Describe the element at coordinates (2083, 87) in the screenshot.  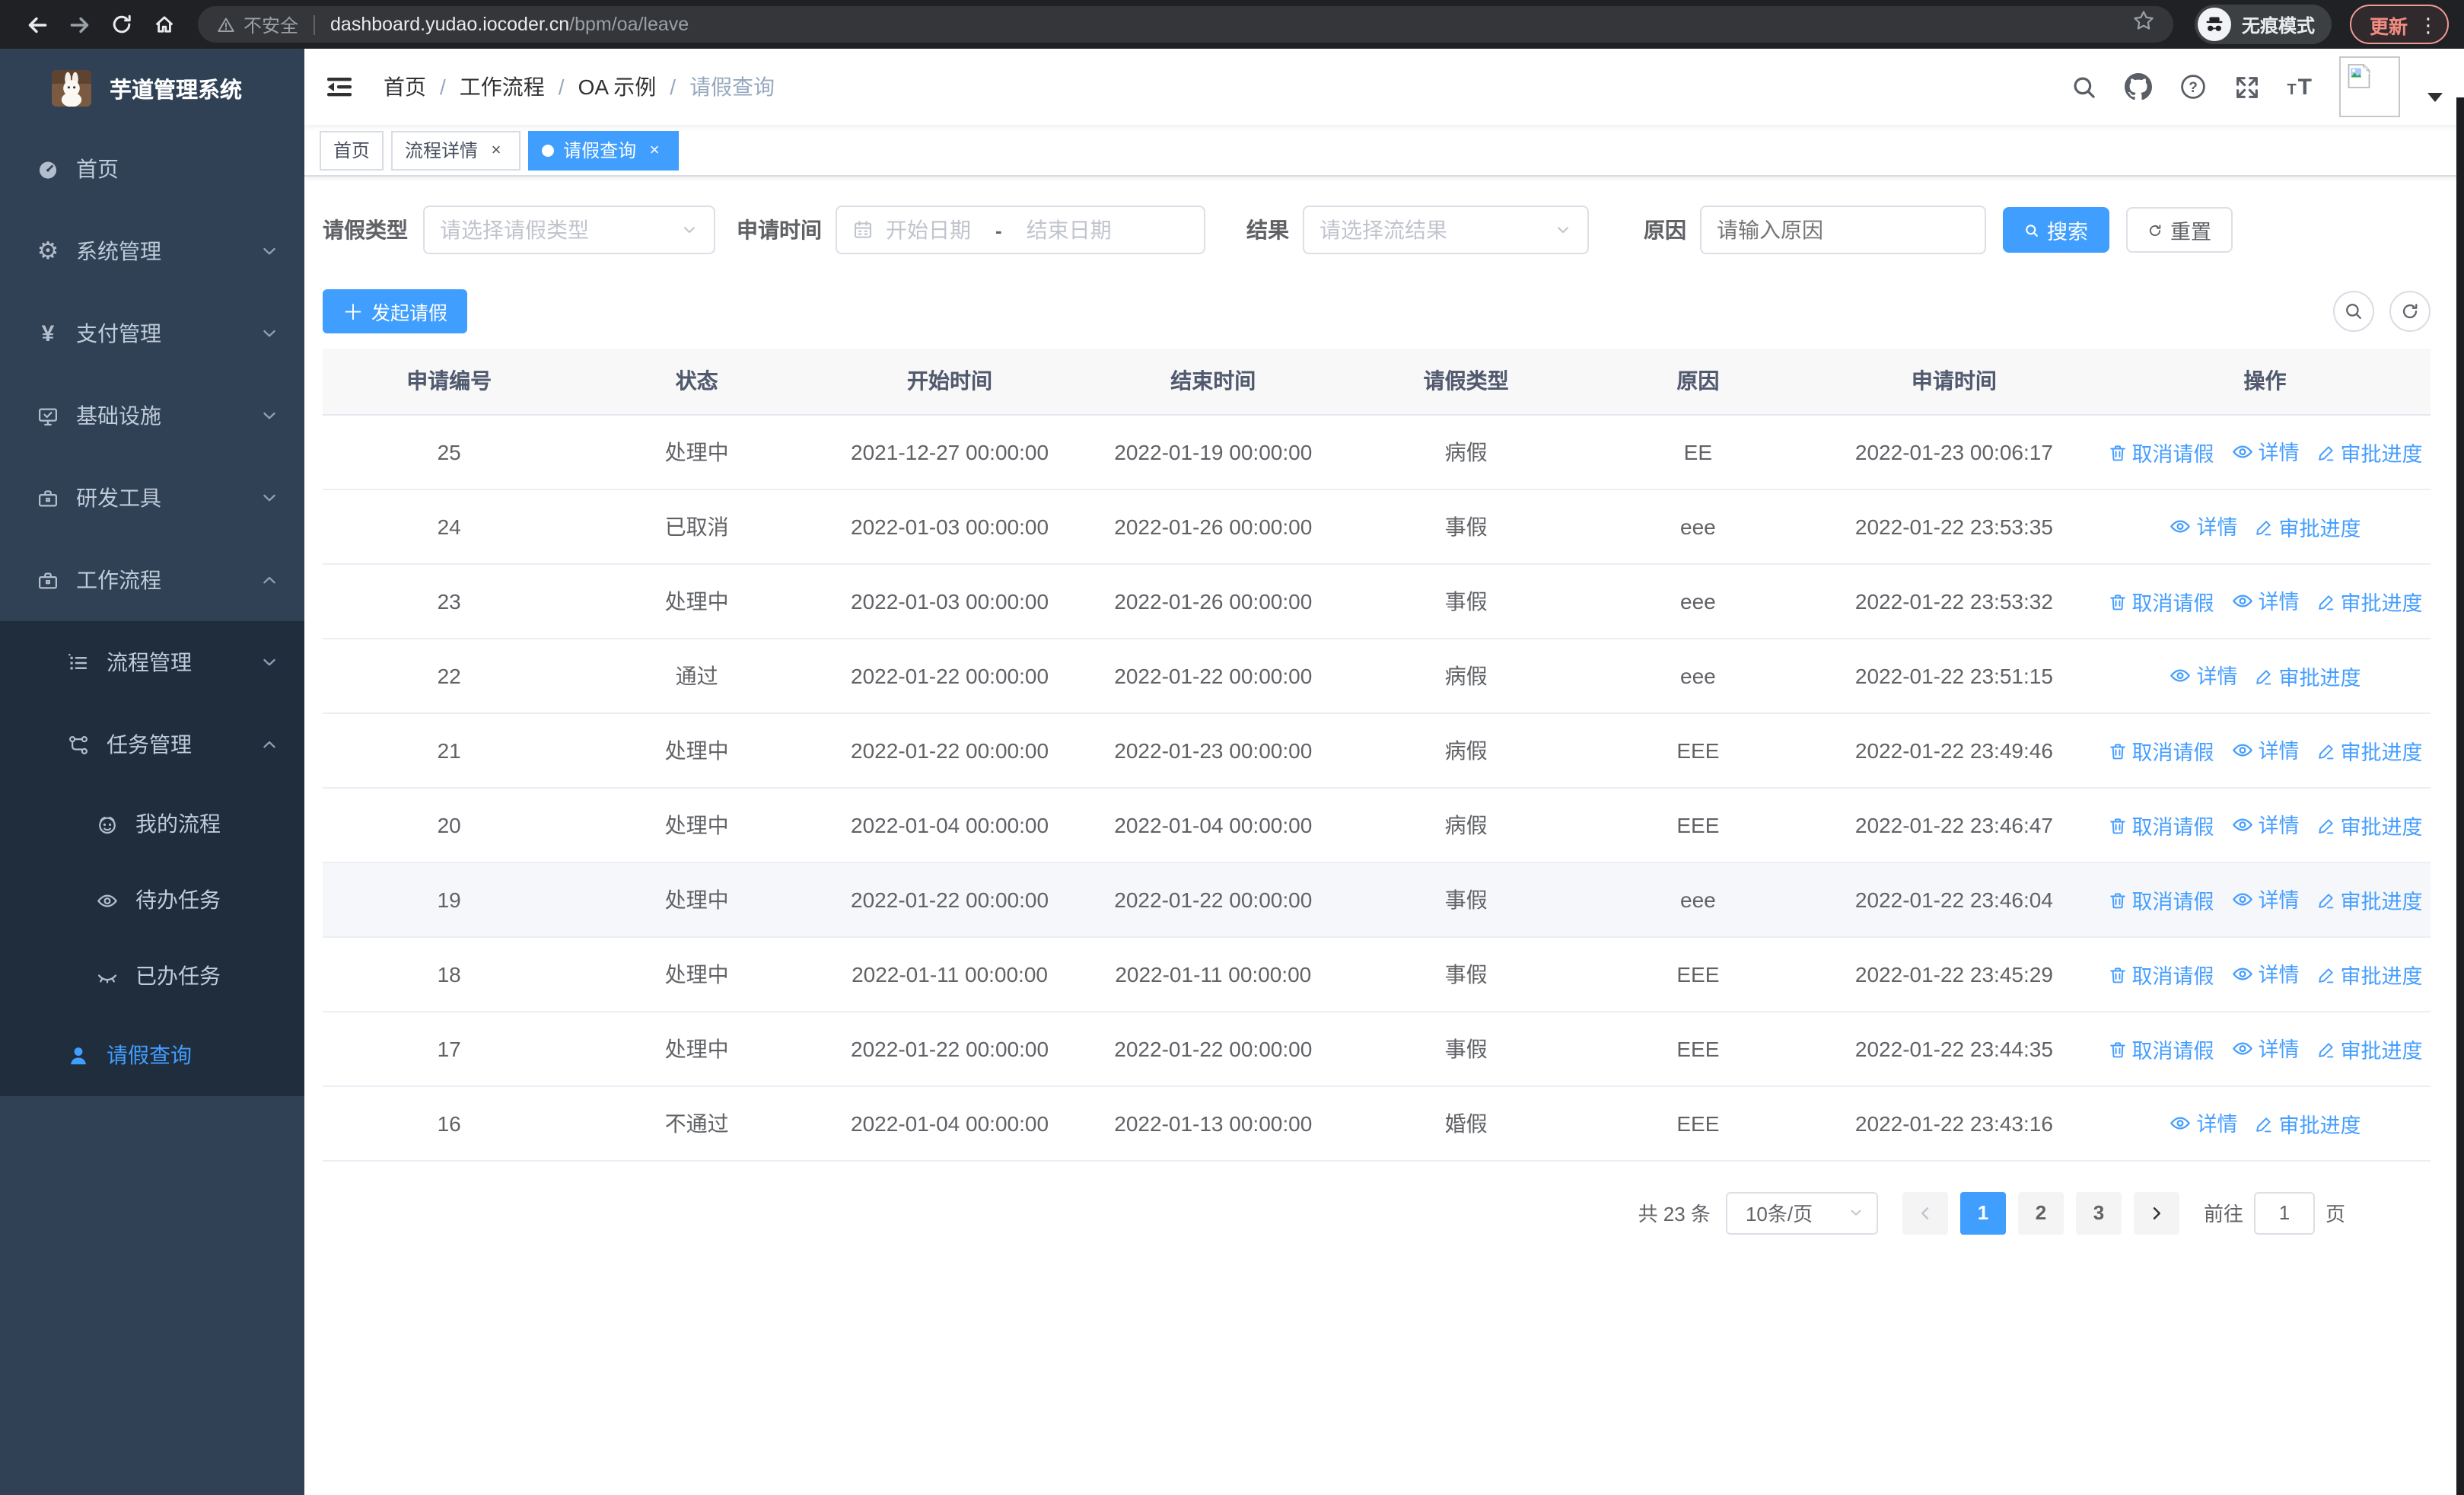
I see `search-icon` at that location.